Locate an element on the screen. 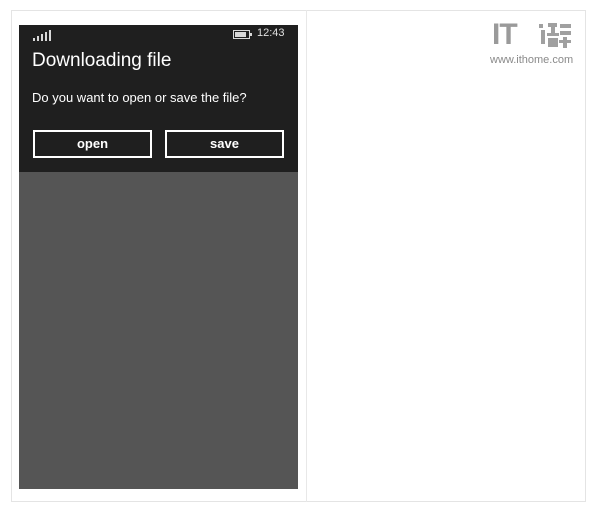 The width and height of the screenshot is (600, 516). frame-divider is located at coordinates (306, 256).